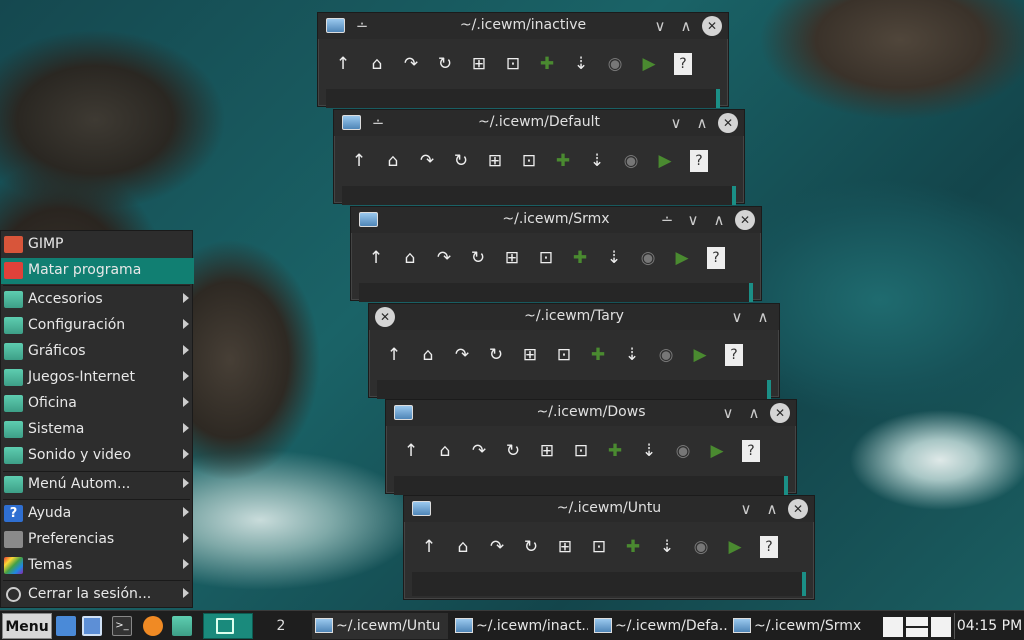 Image resolution: width=1024 pixels, height=640 pixels. What do you see at coordinates (798, 626) in the screenshot?
I see `task-srmx: ~/.icewm/Srmx` at bounding box center [798, 626].